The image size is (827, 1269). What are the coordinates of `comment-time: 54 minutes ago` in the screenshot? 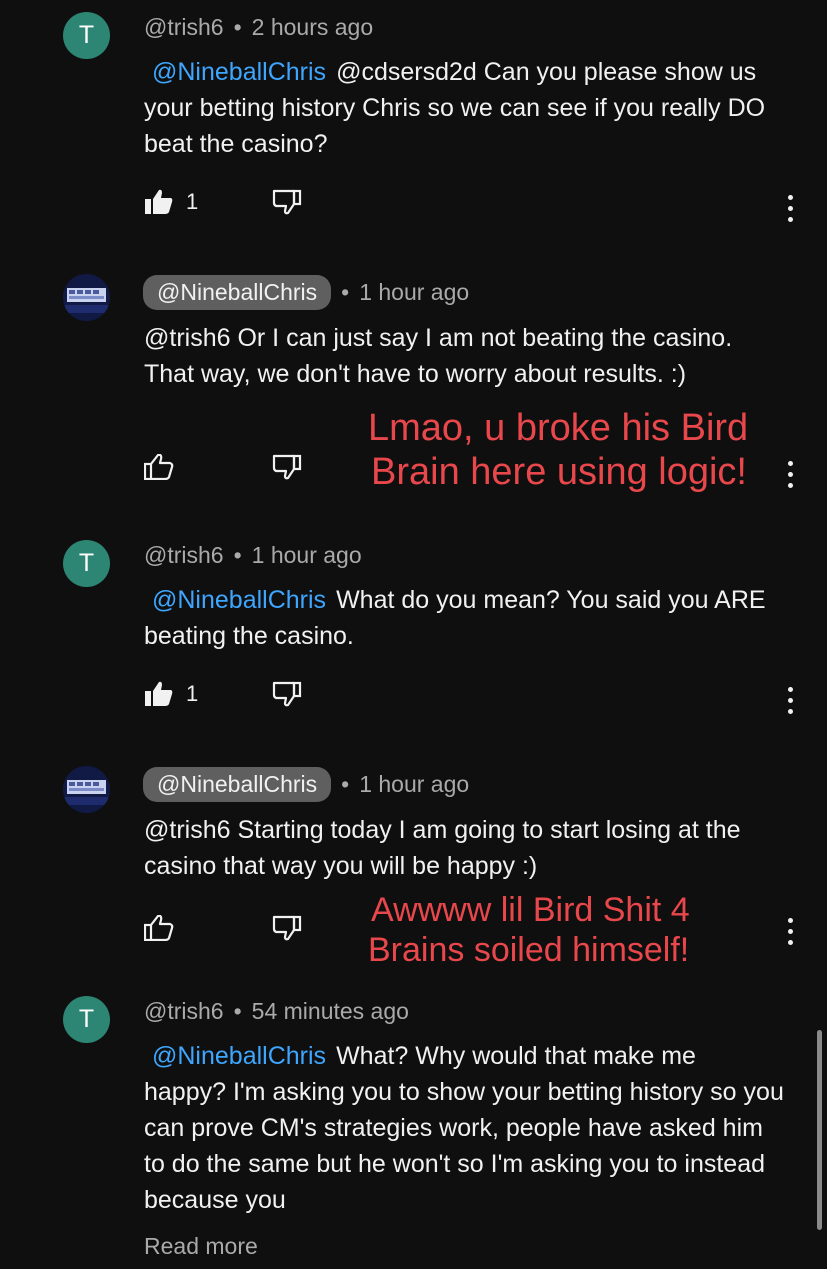 It's located at (330, 1011).